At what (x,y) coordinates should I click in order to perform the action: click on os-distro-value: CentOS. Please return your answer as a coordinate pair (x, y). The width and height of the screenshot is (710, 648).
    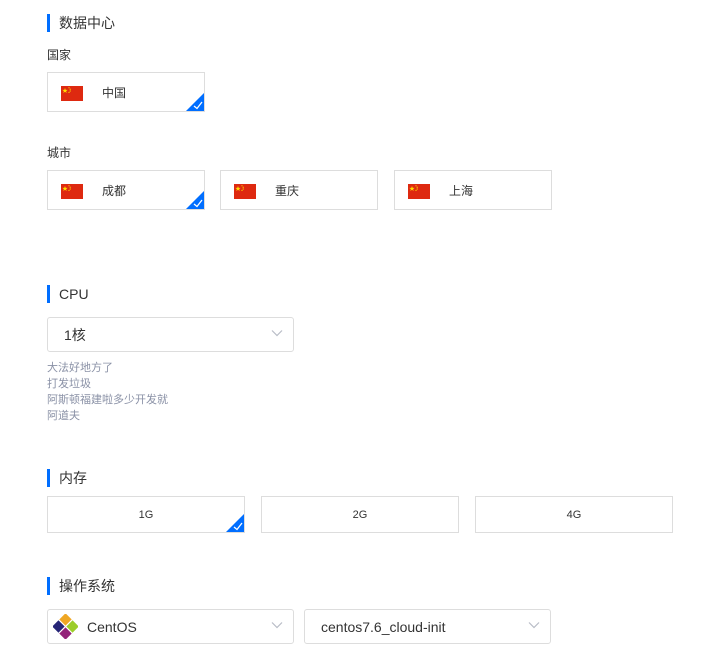
    Looking at the image, I should click on (112, 627).